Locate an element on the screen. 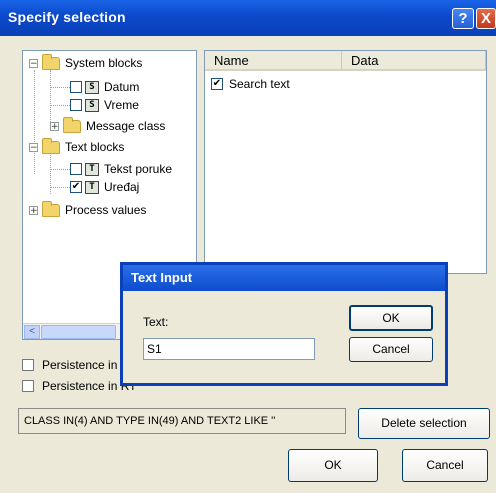  tree-item-text-blocks: − Text blocks is located at coordinates (77, 146).